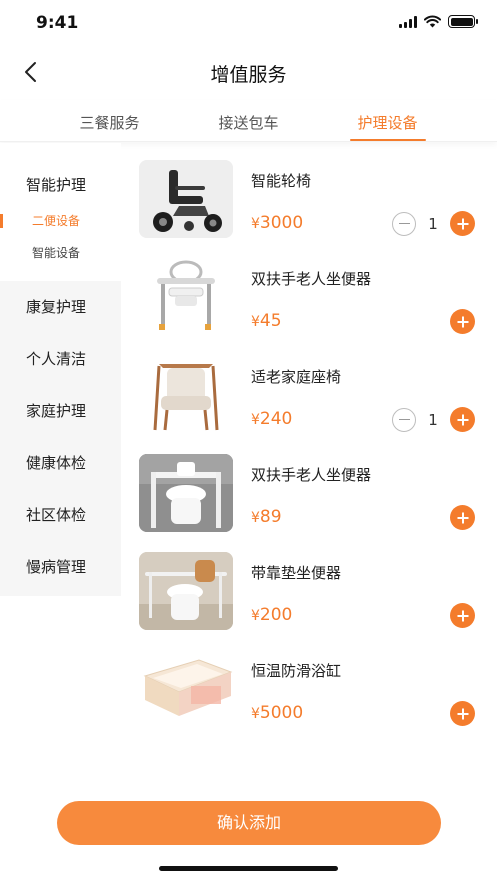 This screenshot has height=883, width=497. Describe the element at coordinates (186, 395) in the screenshot. I see `armchair-image` at that location.